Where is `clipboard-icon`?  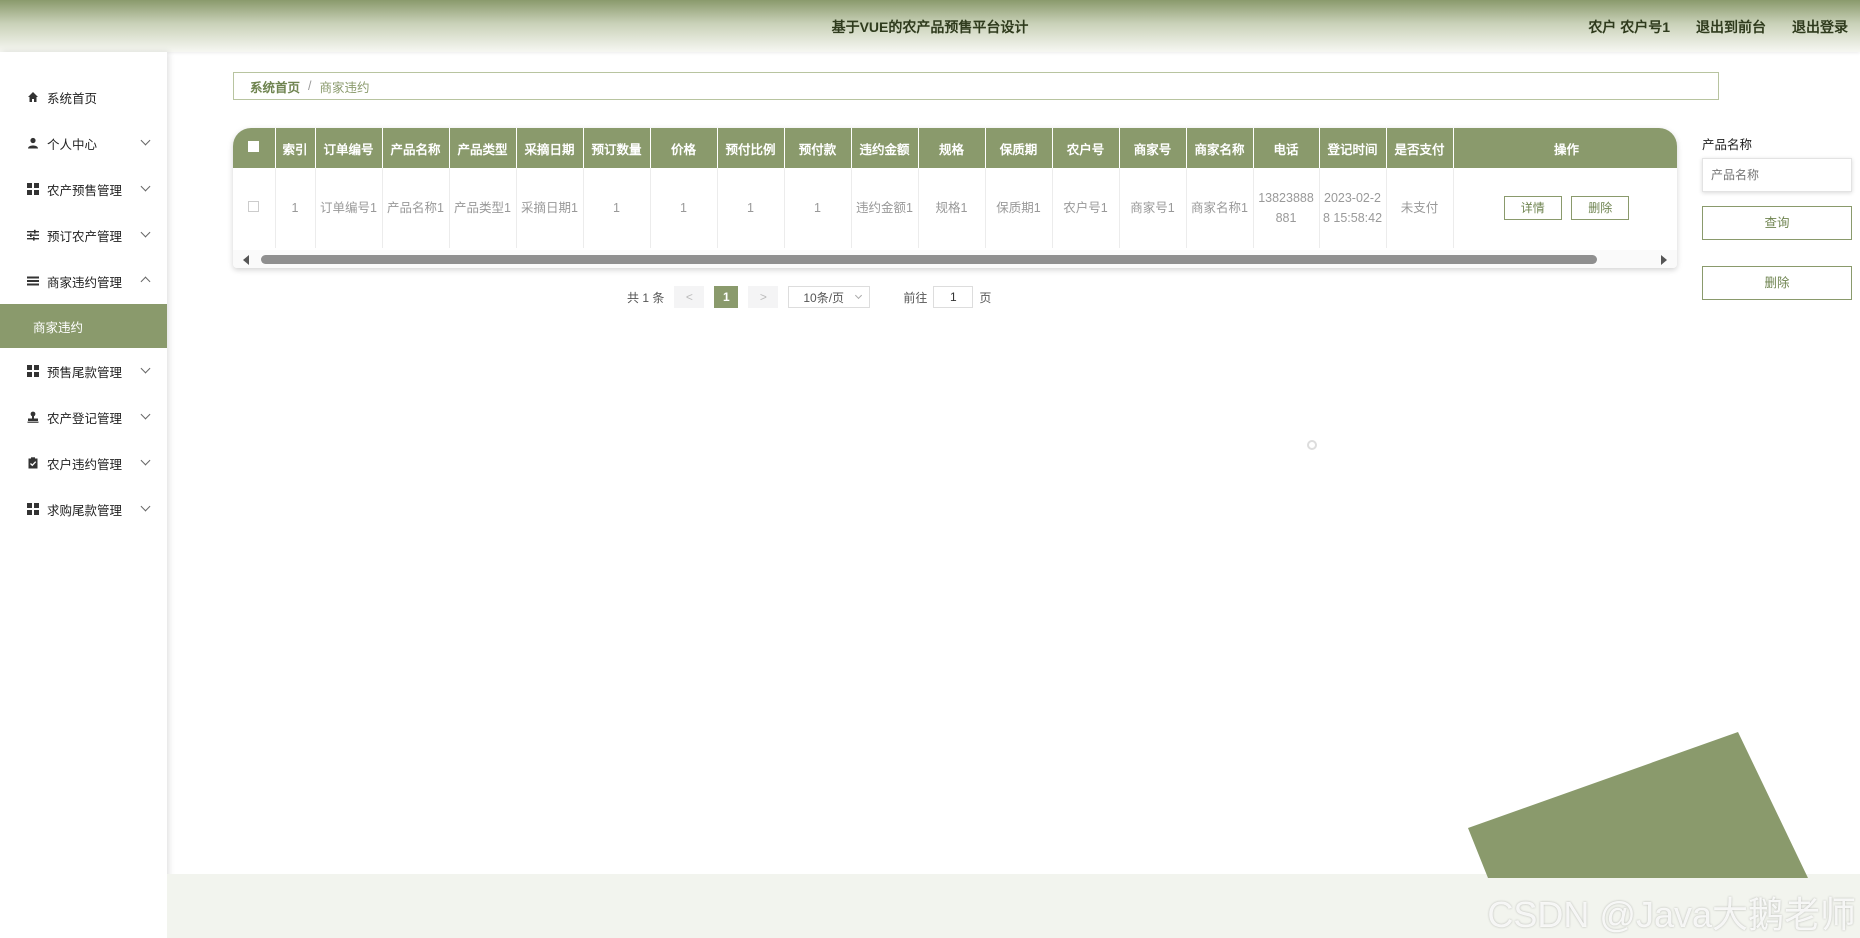 clipboard-icon is located at coordinates (32, 463).